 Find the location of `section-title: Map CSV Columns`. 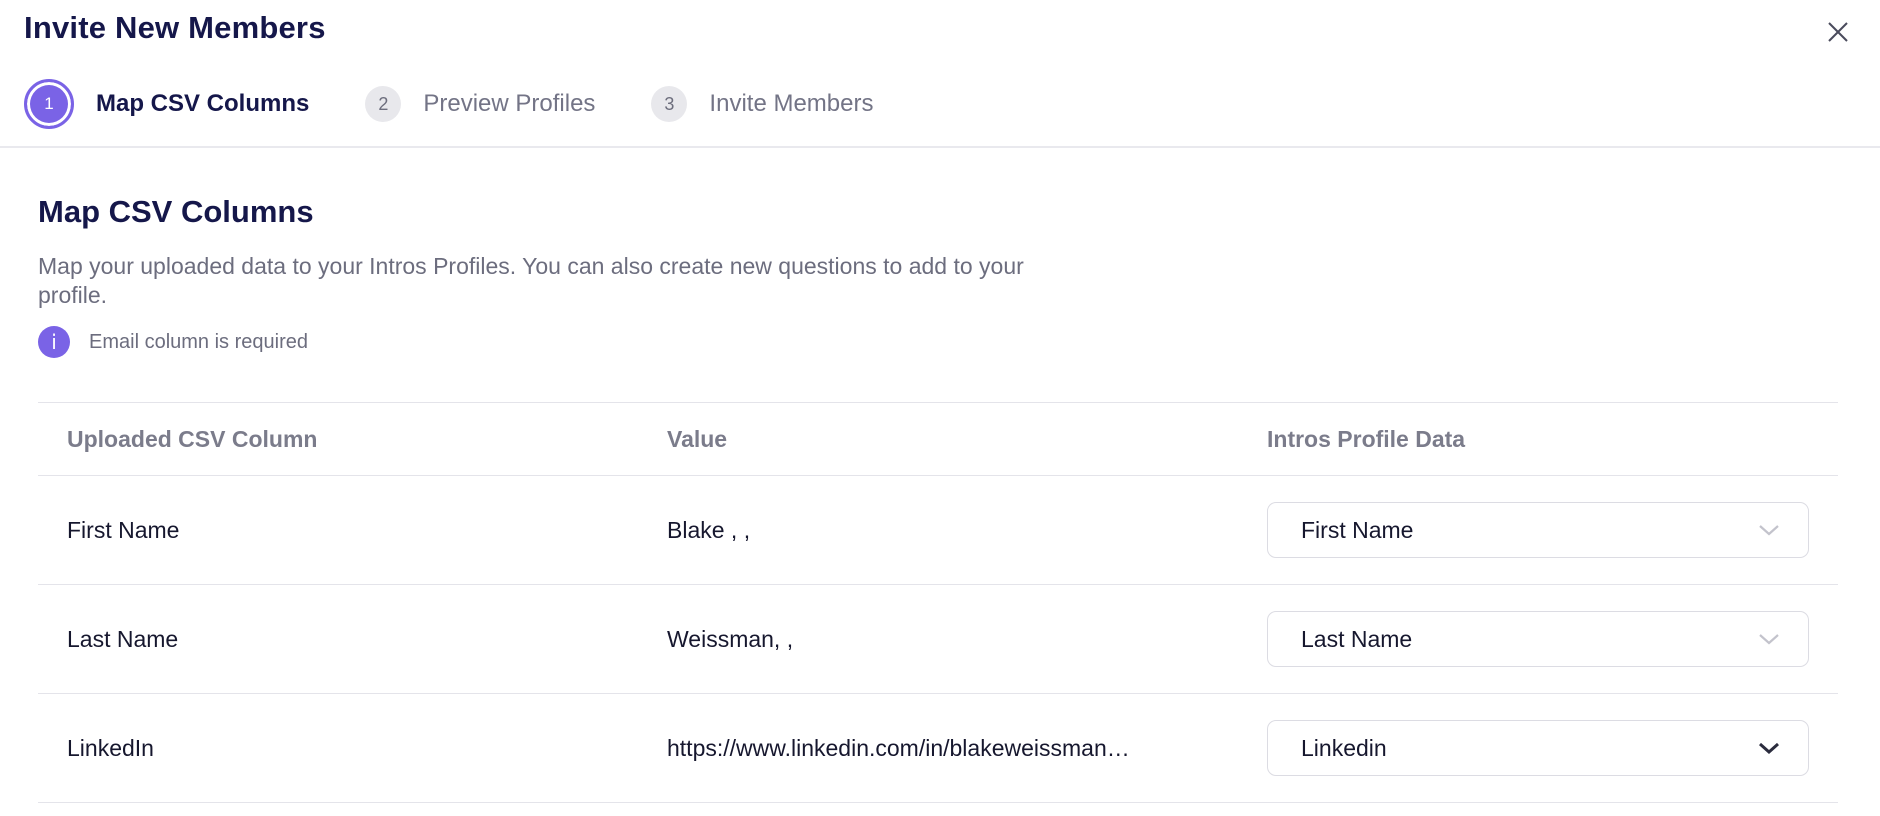

section-title: Map CSV Columns is located at coordinates (176, 211).